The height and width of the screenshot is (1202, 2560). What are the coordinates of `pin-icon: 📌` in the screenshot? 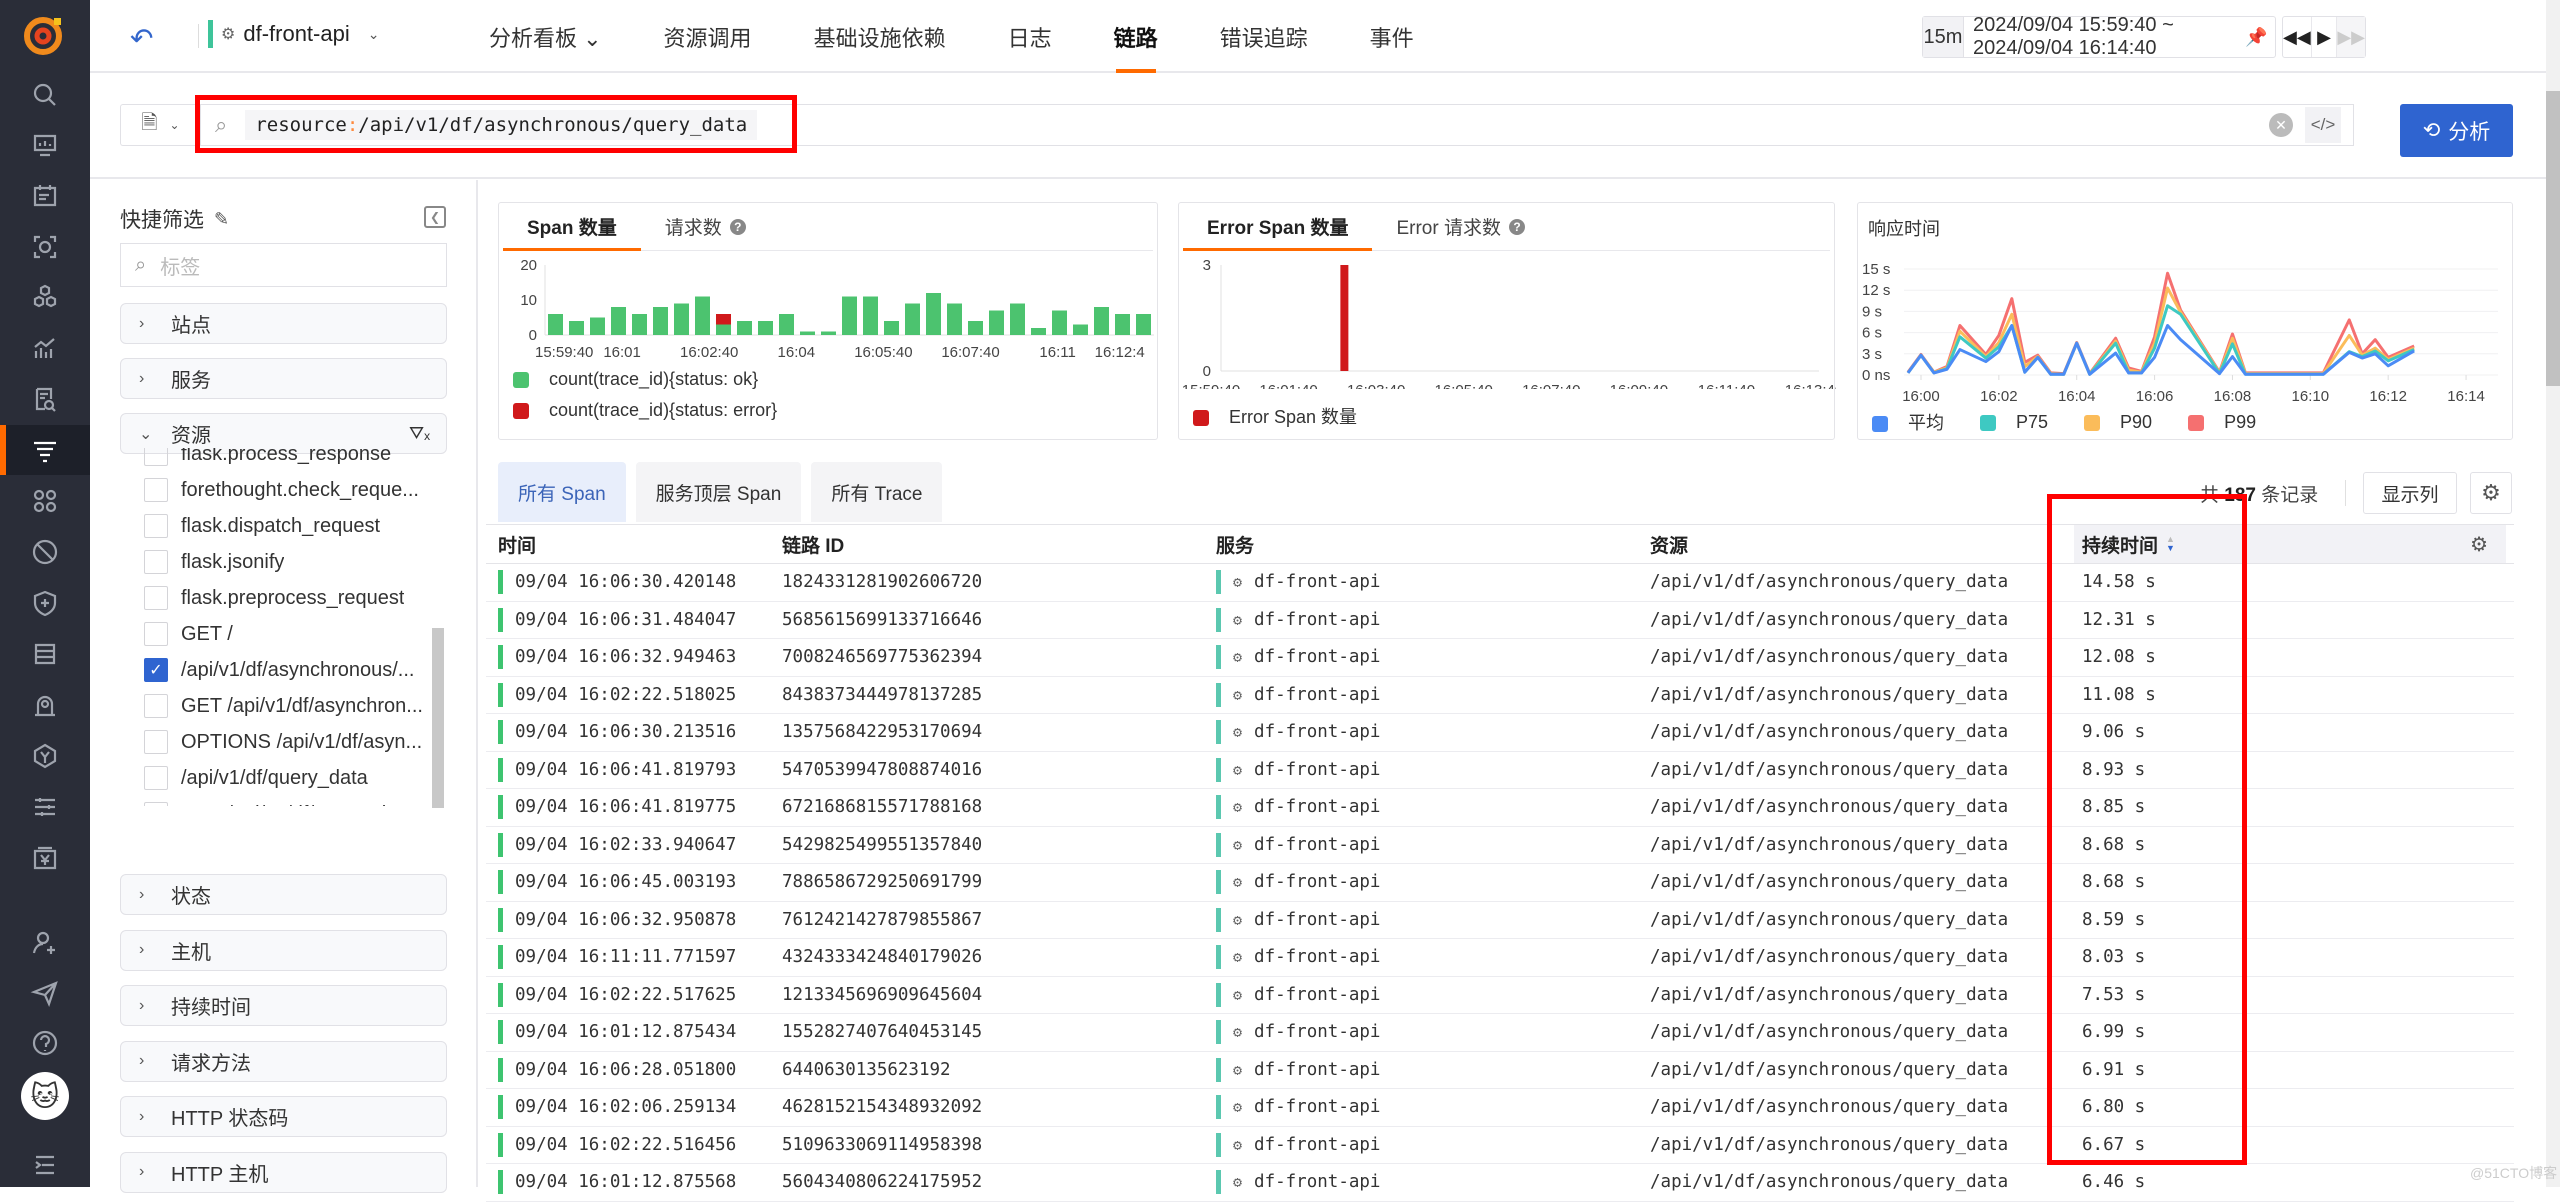 It's located at (2260, 37).